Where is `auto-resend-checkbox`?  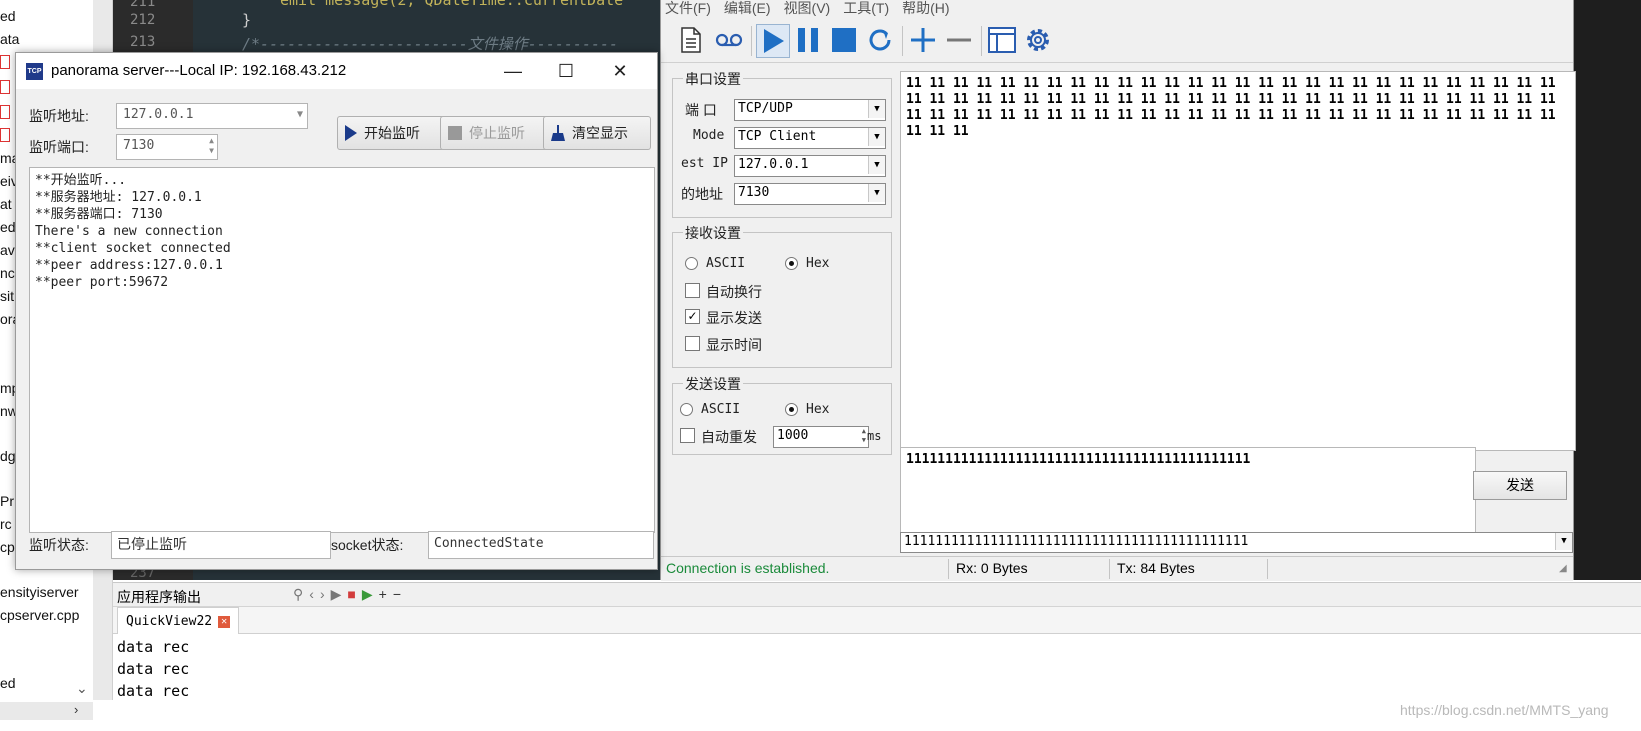
auto-resend-checkbox is located at coordinates (687, 435).